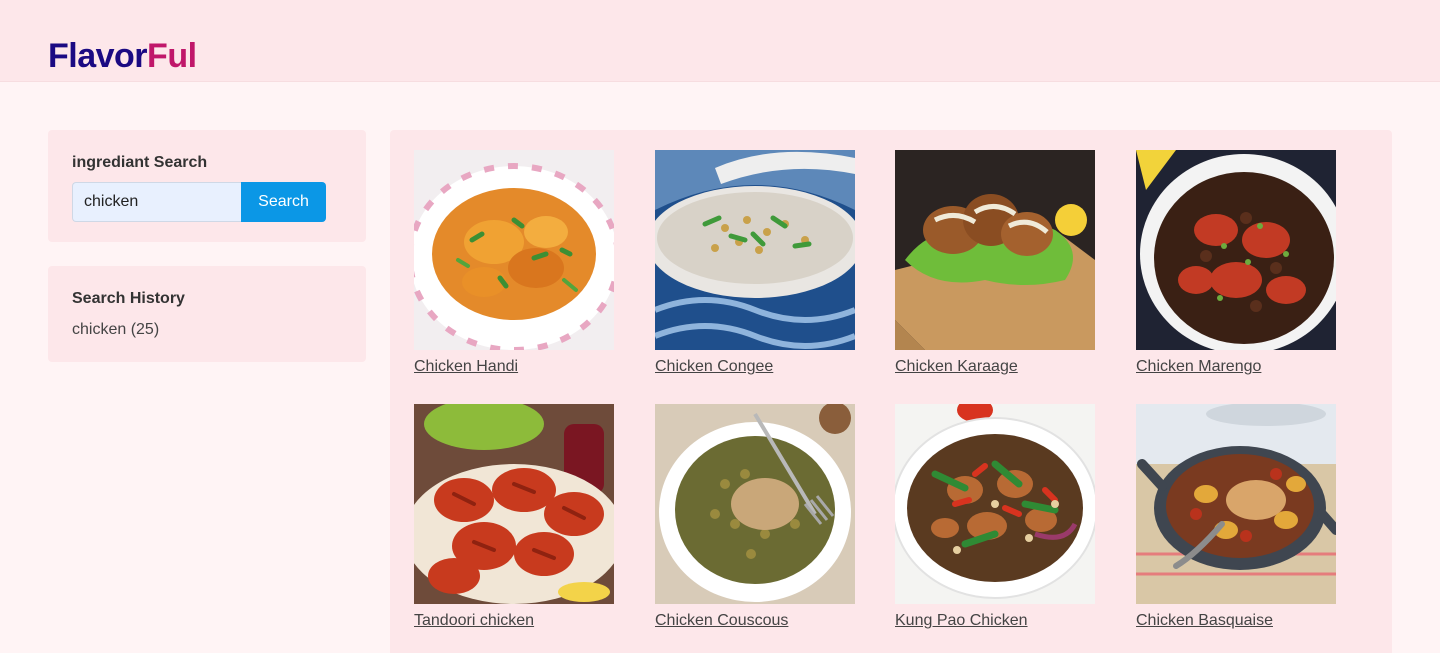  I want to click on recipe-link: Kung Pao Chicken, so click(961, 621).